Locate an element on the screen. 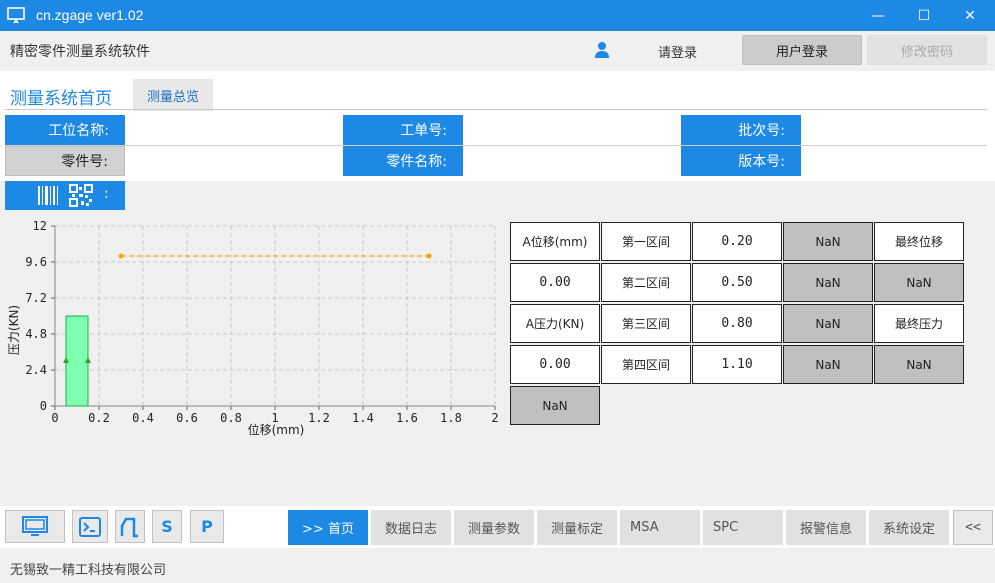 Image resolution: width=995 pixels, height=583 pixels. batch-label: 批次号: is located at coordinates (741, 130).